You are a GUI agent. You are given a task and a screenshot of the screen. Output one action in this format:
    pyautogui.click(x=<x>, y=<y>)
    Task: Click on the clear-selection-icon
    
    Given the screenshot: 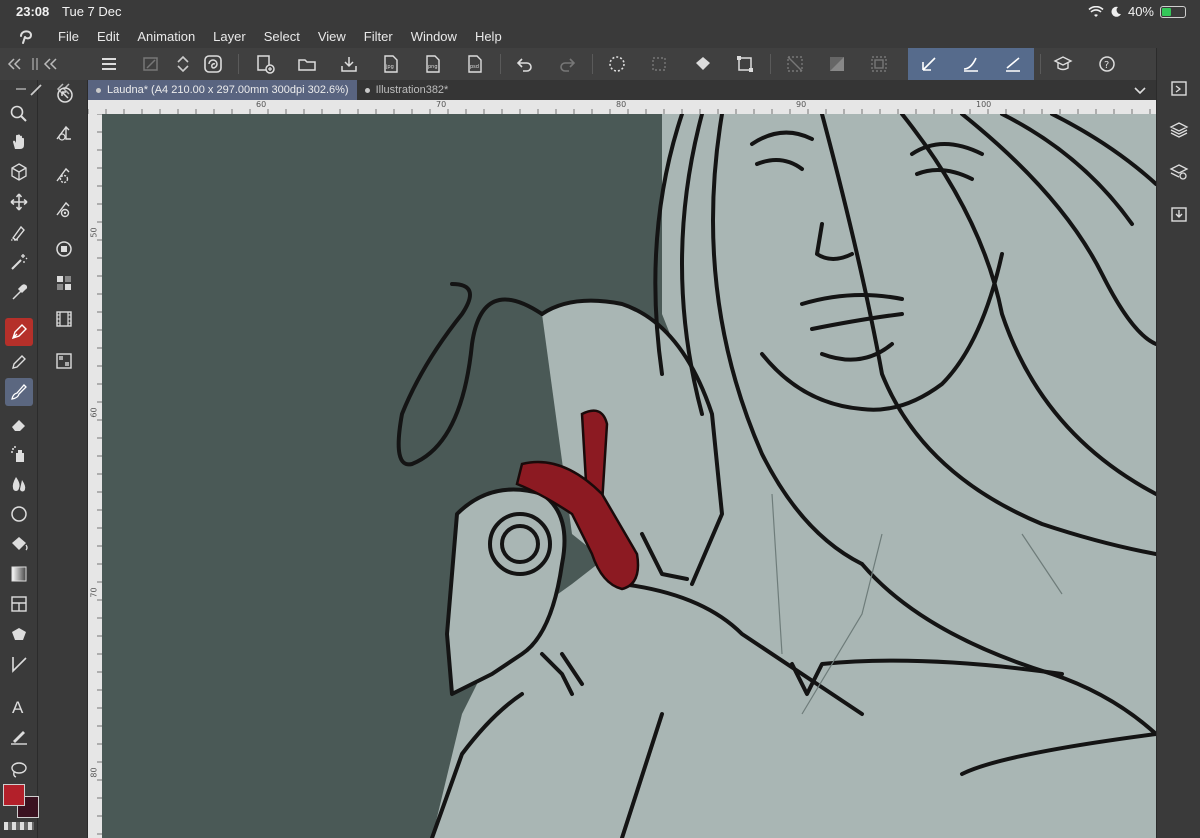 What is the action you would take?
    pyautogui.click(x=617, y=64)
    